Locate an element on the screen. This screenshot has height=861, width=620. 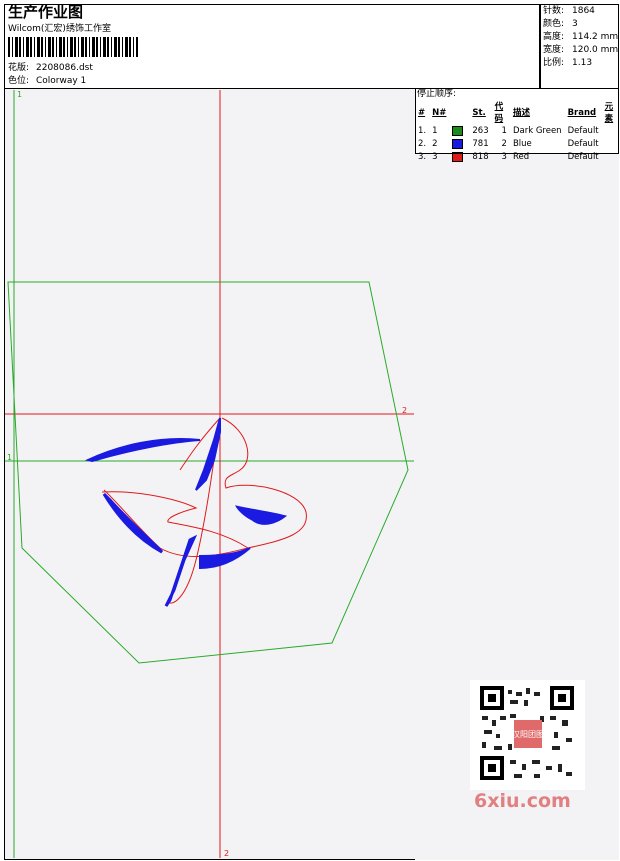
qr-center-label: 汉阳团图 is located at coordinates (528, 734).